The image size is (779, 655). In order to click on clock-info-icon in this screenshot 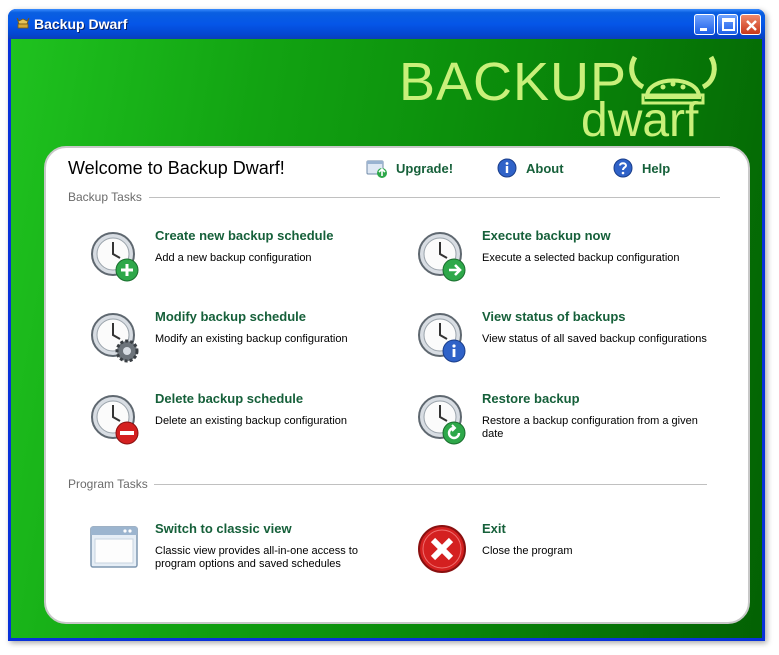, I will do `click(442, 338)`.